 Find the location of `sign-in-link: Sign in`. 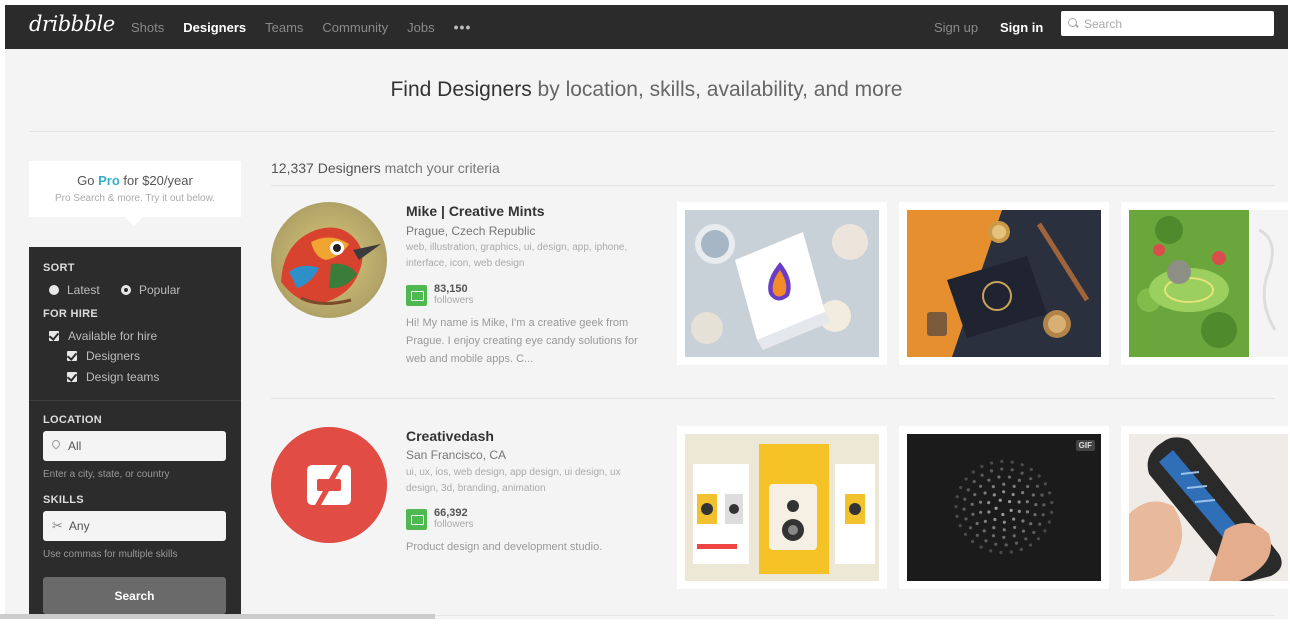

sign-in-link: Sign in is located at coordinates (1021, 27).